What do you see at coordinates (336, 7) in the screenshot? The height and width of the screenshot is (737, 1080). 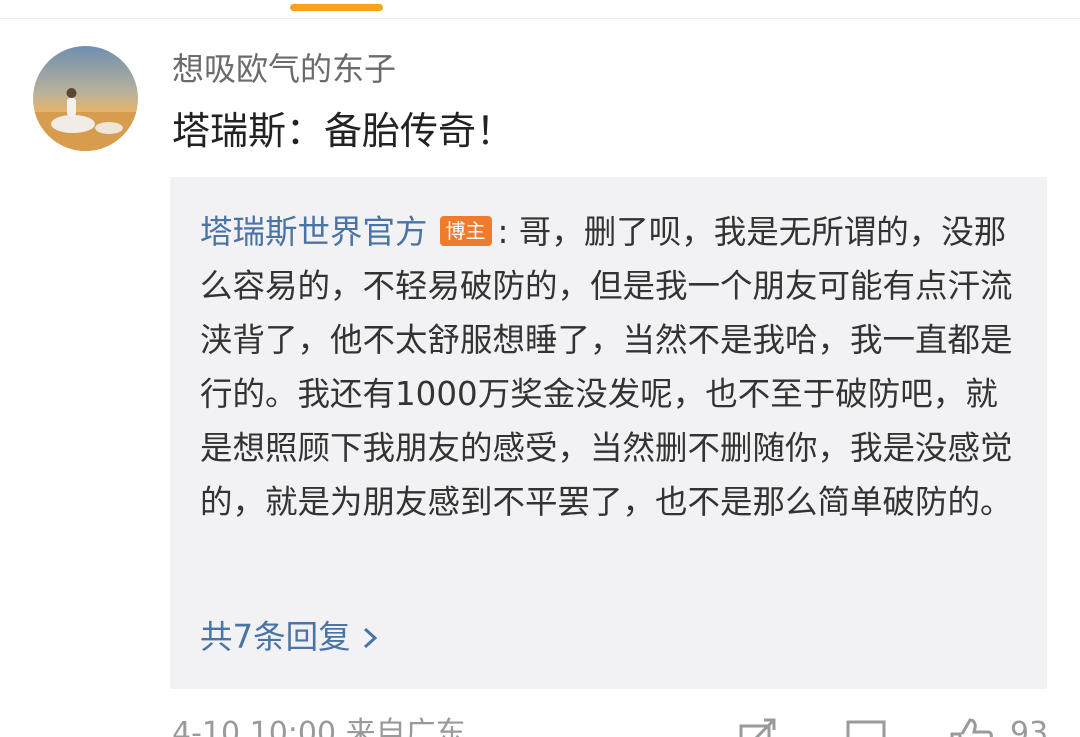 I see `tab-indicator` at bounding box center [336, 7].